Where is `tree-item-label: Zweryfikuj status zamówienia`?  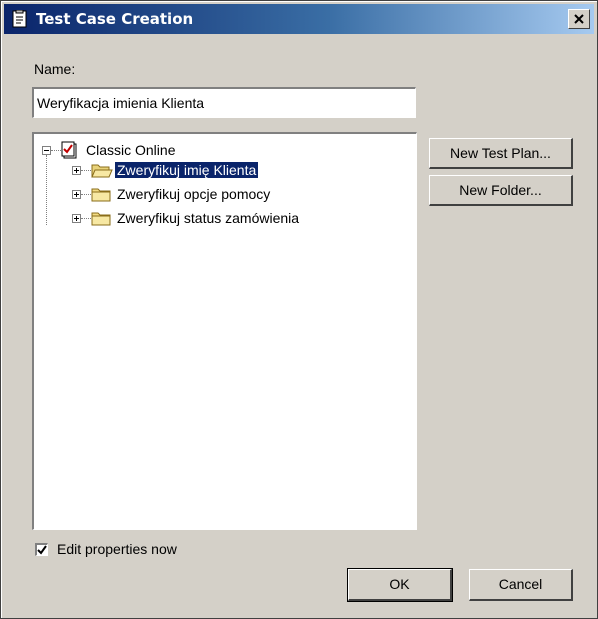
tree-item-label: Zweryfikuj status zamówienia is located at coordinates (208, 218).